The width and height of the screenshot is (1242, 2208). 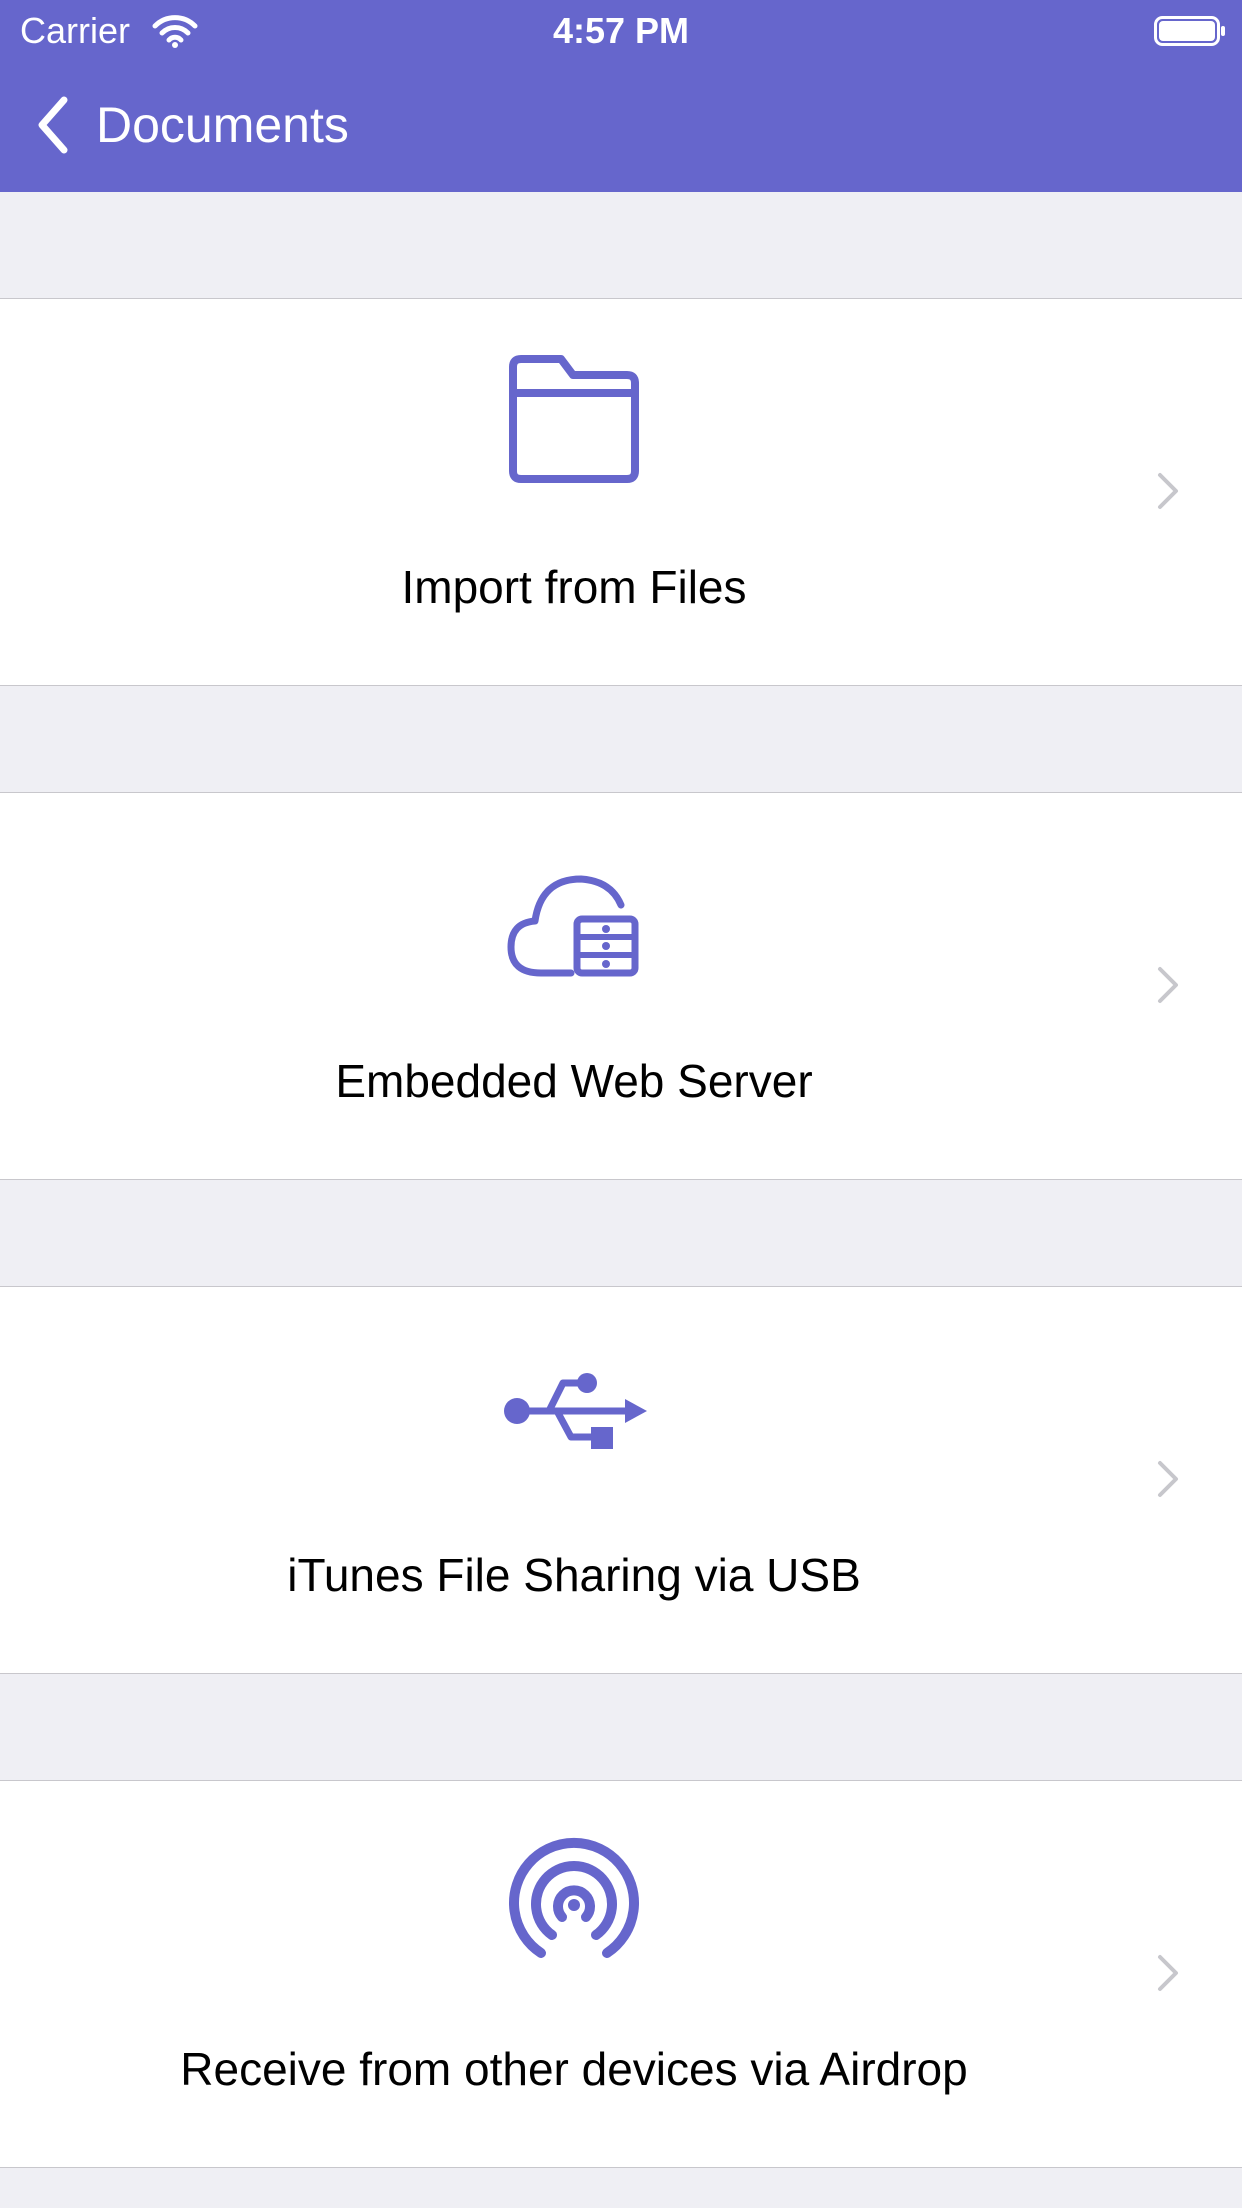 What do you see at coordinates (573, 926) in the screenshot?
I see `cloud-server-icon` at bounding box center [573, 926].